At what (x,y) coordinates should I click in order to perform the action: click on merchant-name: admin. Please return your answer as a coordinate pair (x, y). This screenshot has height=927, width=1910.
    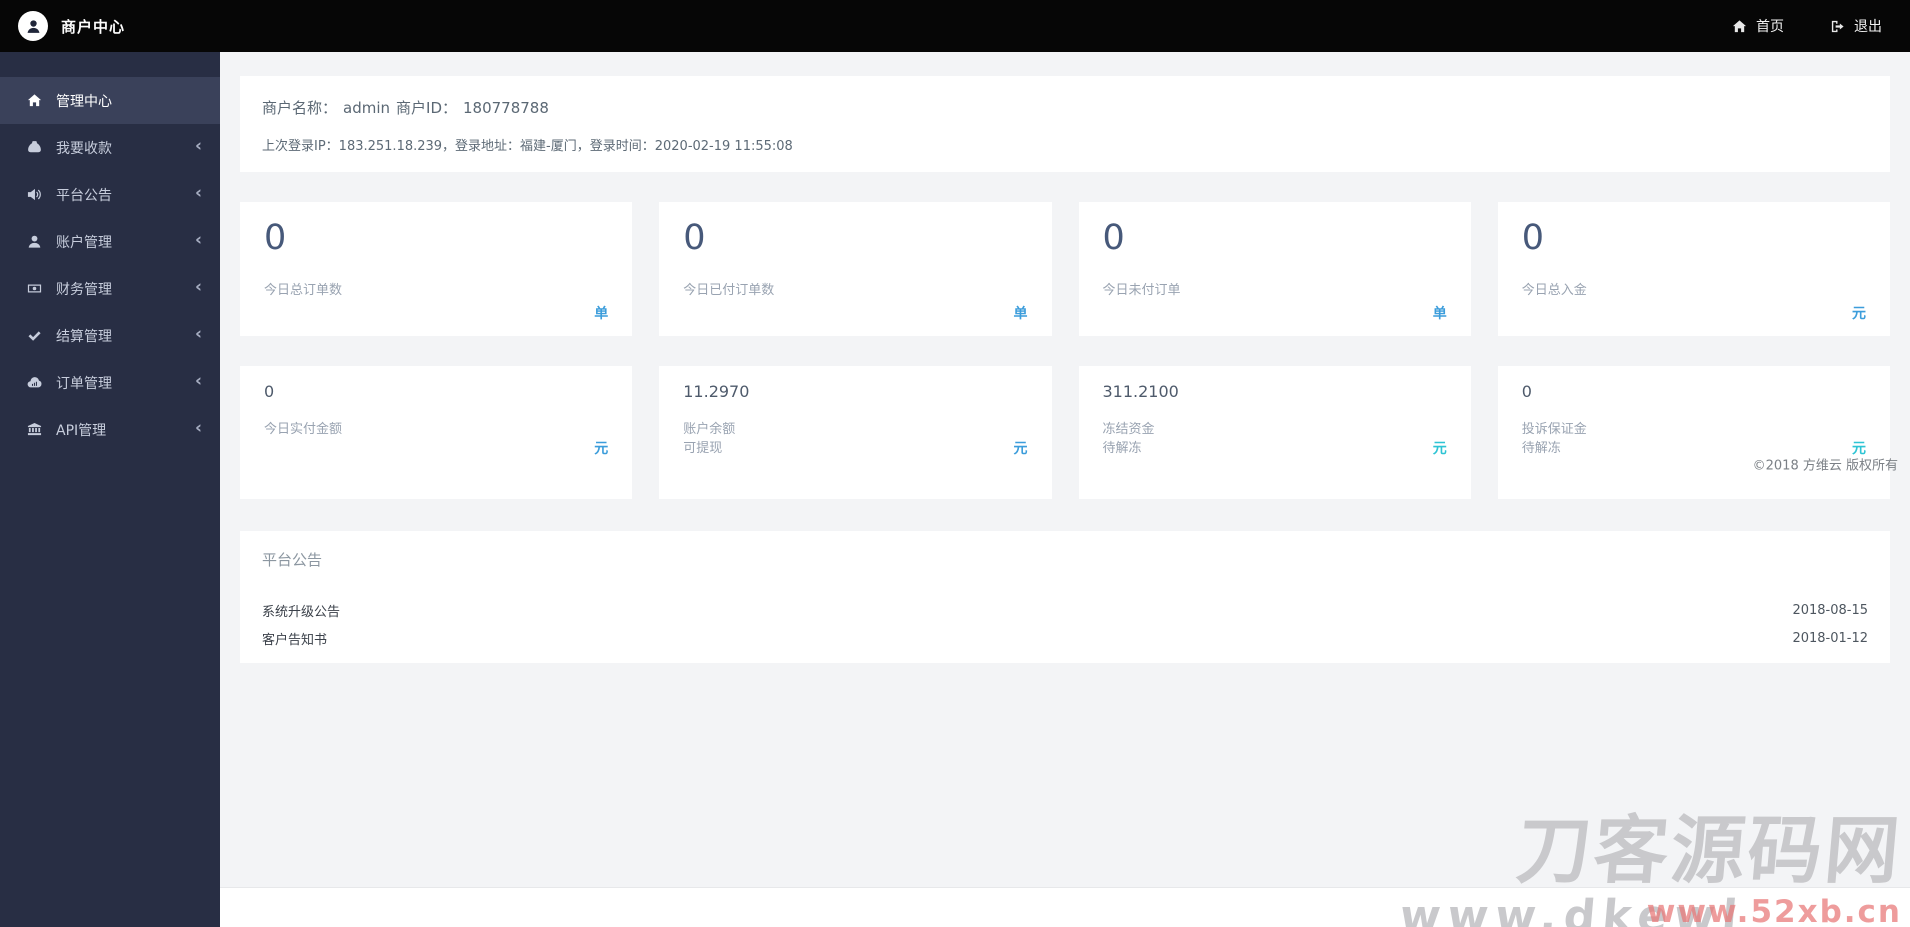
    Looking at the image, I should click on (367, 108).